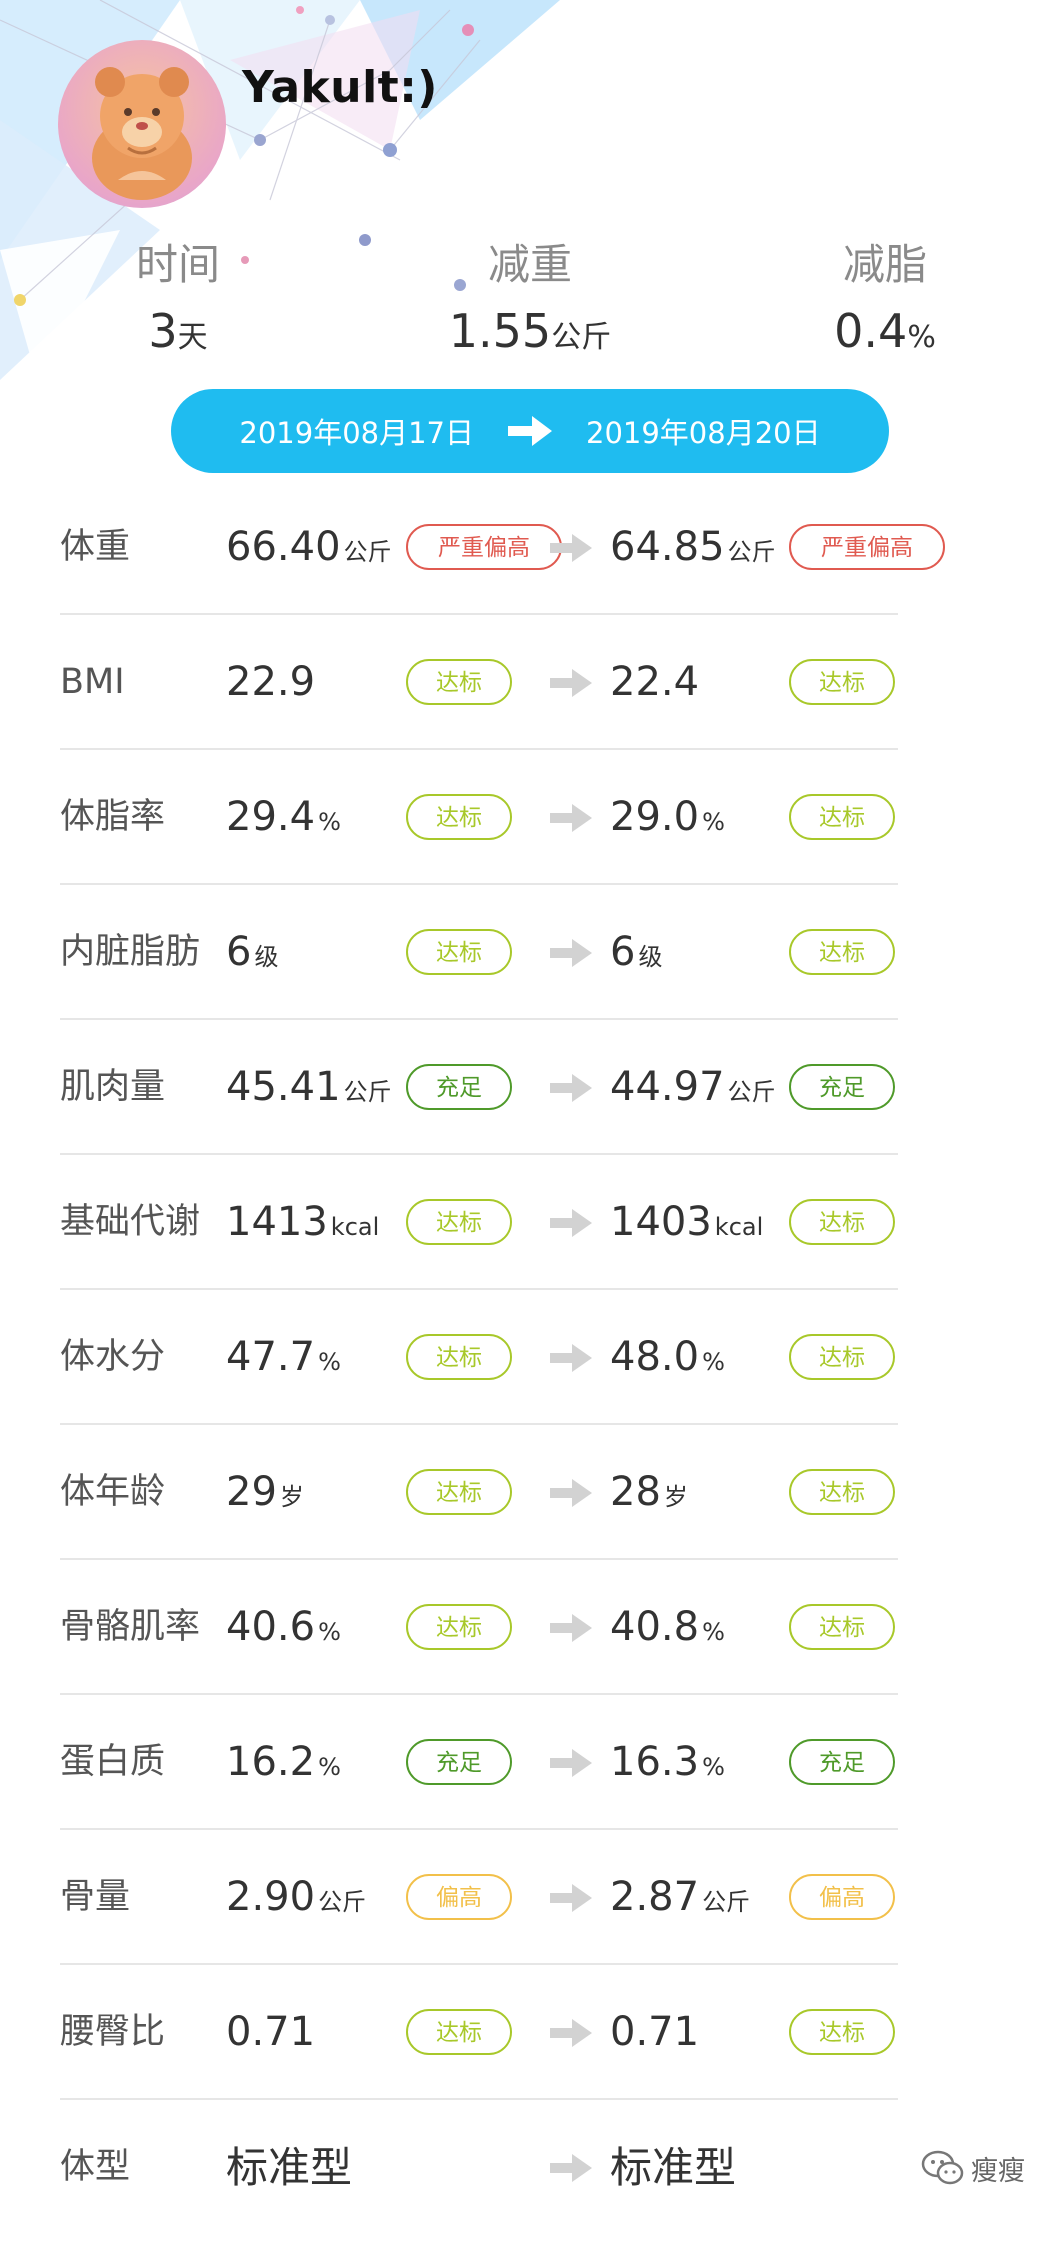 The image size is (1059, 2242). I want to click on metric-after-value: 6级, so click(636, 952).